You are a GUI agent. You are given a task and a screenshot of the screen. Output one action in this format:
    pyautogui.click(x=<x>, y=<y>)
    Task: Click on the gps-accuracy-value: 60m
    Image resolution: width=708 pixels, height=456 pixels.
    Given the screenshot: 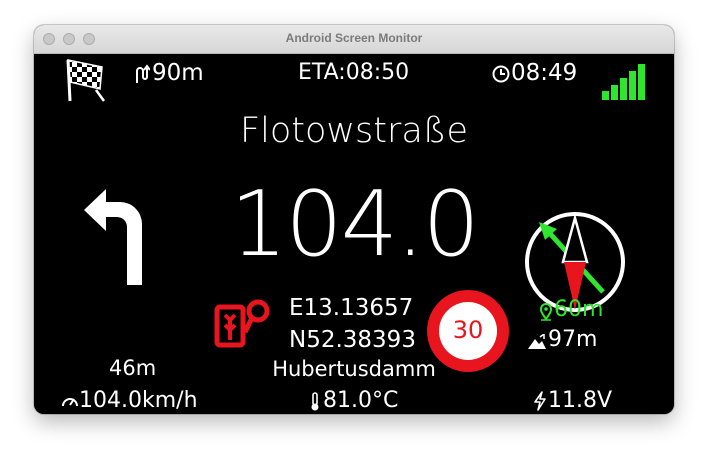 What is the action you would take?
    pyautogui.click(x=579, y=309)
    